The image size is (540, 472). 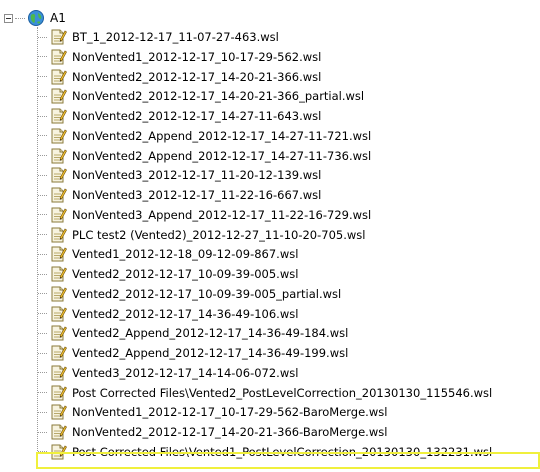 I want to click on tree-item-label: NonVented1_2012-12-17_10-17-29-562.wsl, so click(x=197, y=56).